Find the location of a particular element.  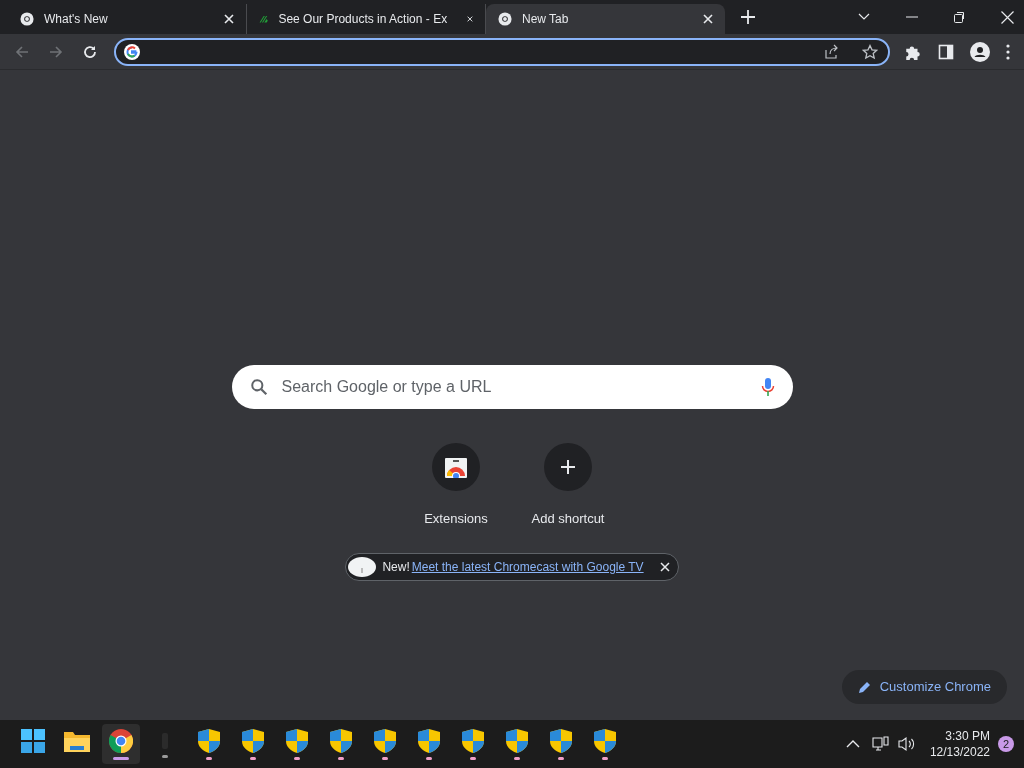

plus-icon is located at coordinates (568, 467).